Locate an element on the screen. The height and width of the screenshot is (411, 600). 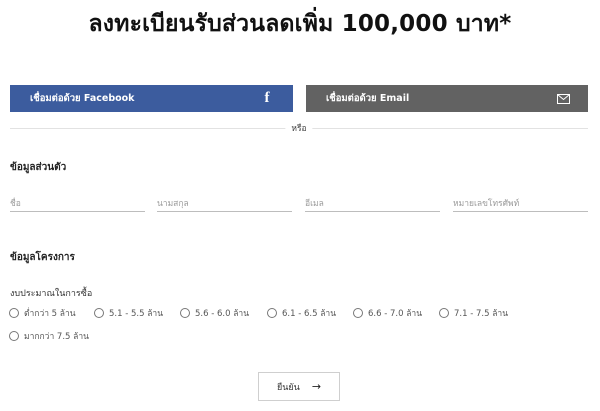
budget-option-label: ต่ำกว่า 5 ล้าน is located at coordinates (50, 314).